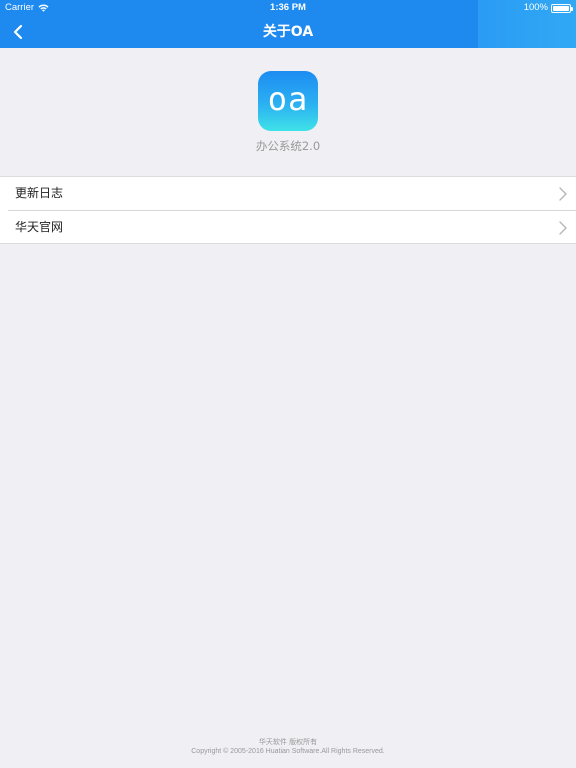  I want to click on menu-item-label: 更新日志, so click(39, 193).